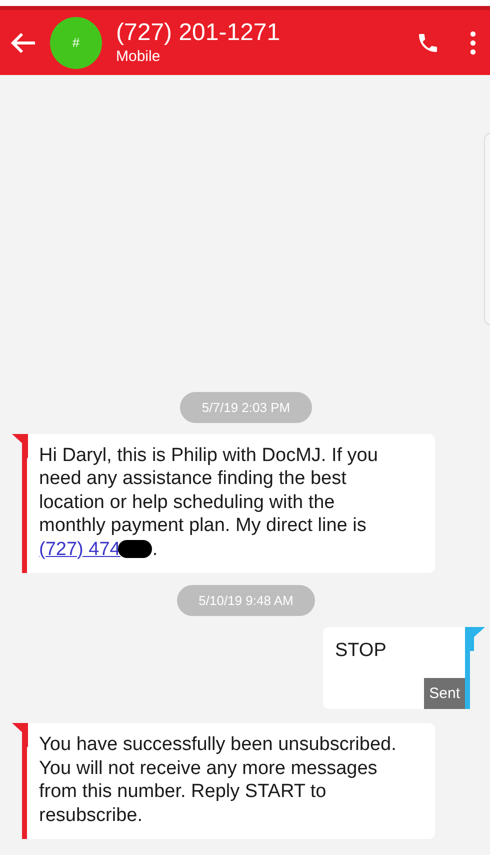 The image size is (490, 855). Describe the element at coordinates (79, 549) in the screenshot. I see `phone-link: (727) 474` at that location.